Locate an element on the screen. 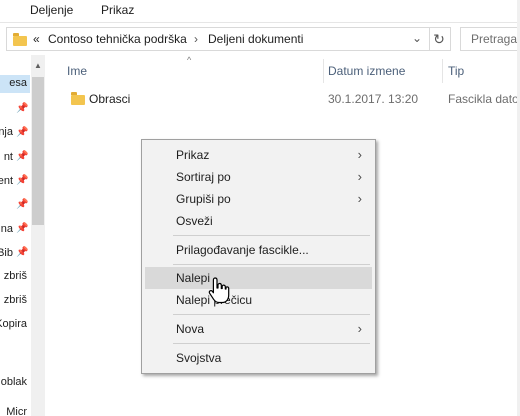 The height and width of the screenshot is (416, 520). menu-item-sort-by: Sortiraj po › is located at coordinates (258, 177).